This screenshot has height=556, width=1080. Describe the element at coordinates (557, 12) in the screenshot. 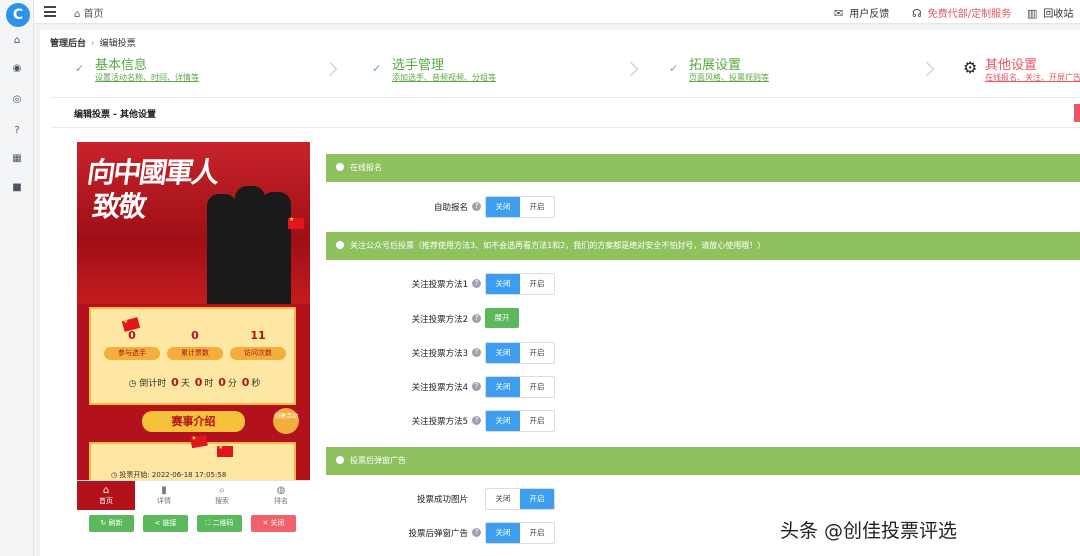

I see `top-bar: ⌂ 首页 ✉ 用户反馈 ☊ 免费代部/定制服务 ▥ 回收站` at that location.